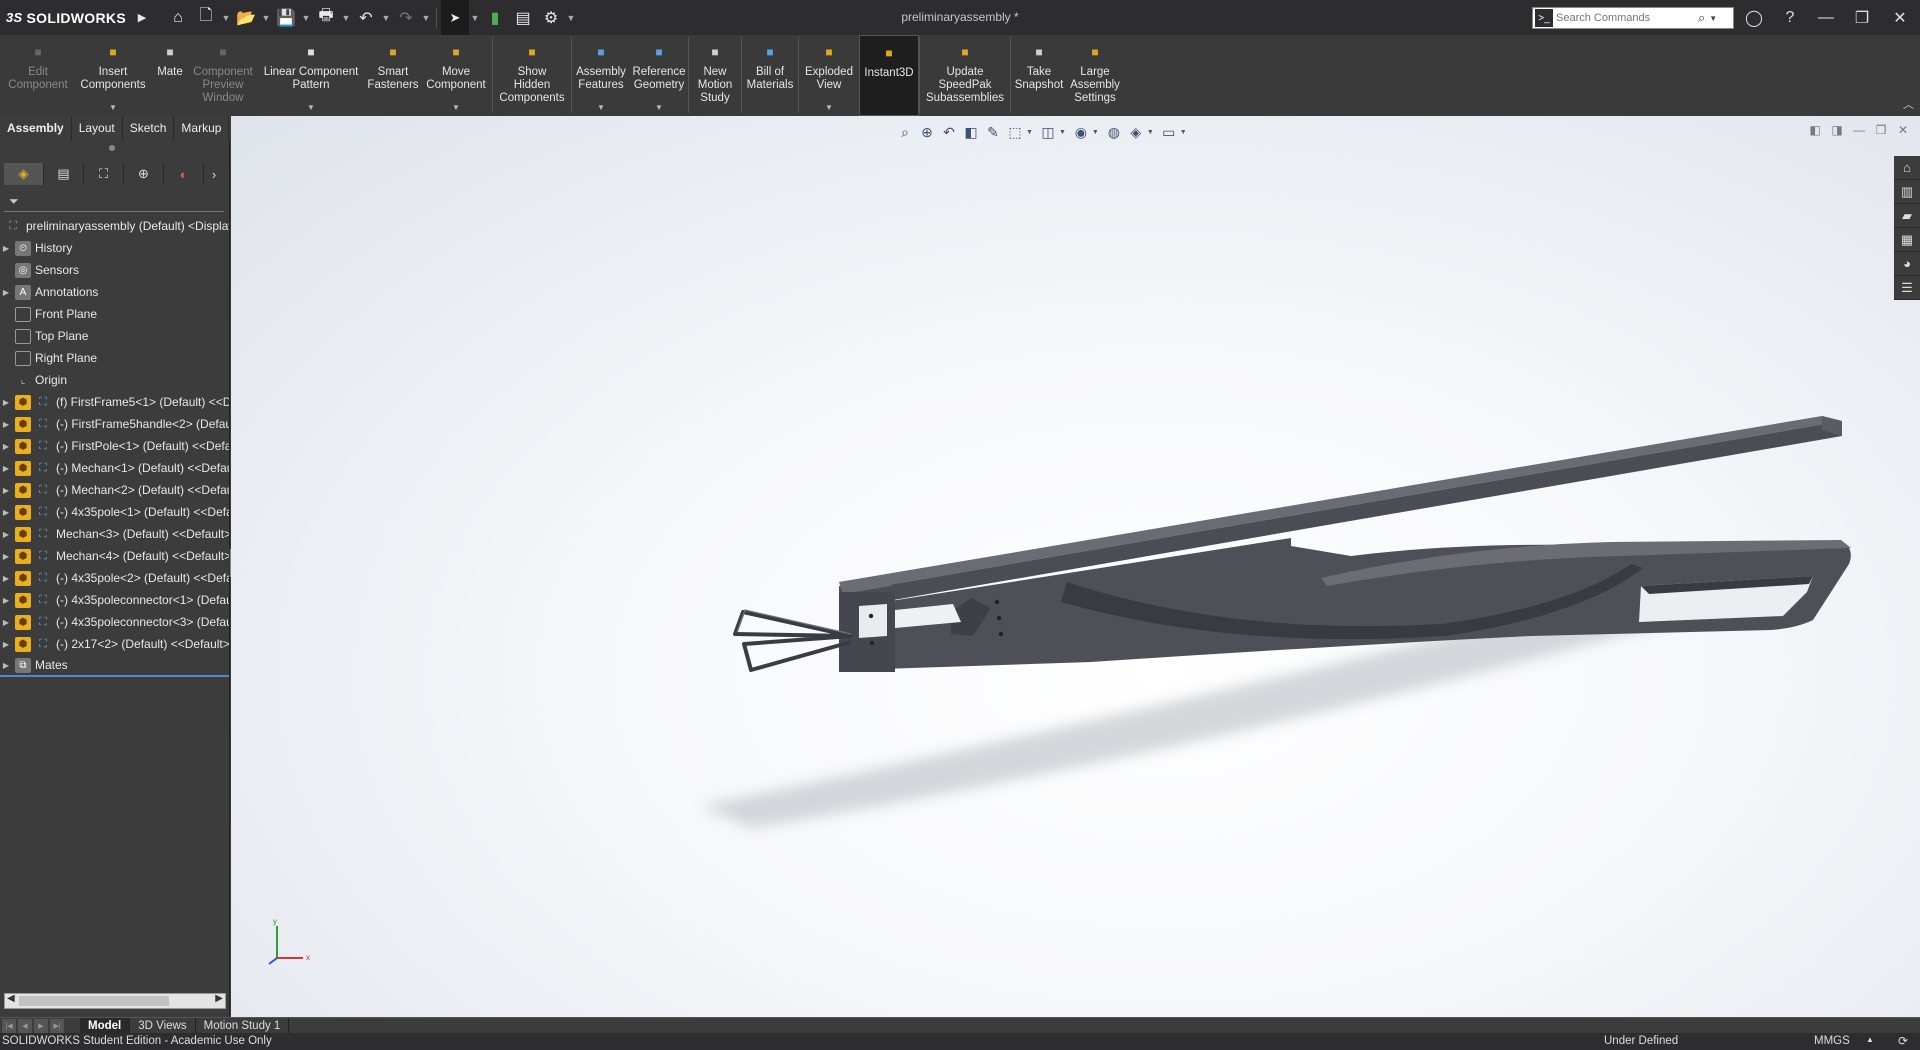  I want to click on unit-system: MMGS, so click(1832, 1041).